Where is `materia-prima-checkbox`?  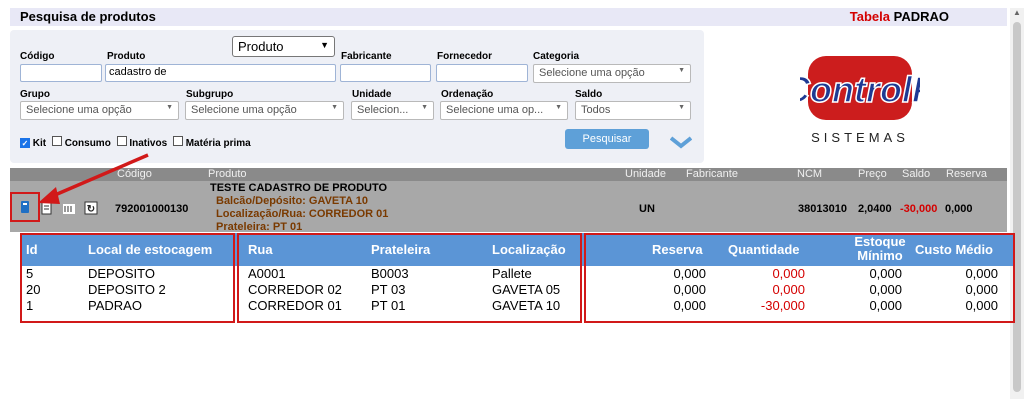 materia-prima-checkbox is located at coordinates (177, 141).